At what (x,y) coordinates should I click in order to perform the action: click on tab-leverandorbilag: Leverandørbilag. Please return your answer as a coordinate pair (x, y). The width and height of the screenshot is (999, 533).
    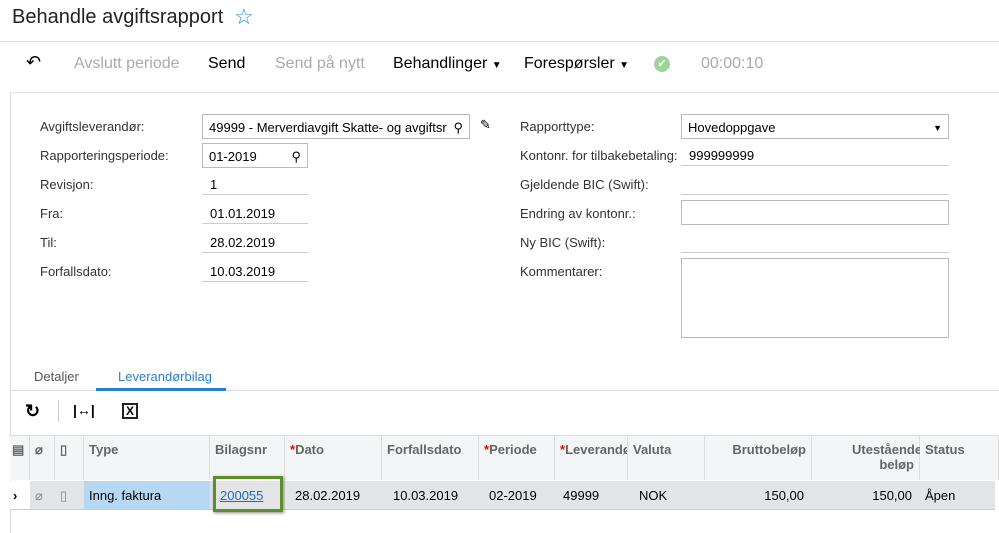
    Looking at the image, I should click on (165, 376).